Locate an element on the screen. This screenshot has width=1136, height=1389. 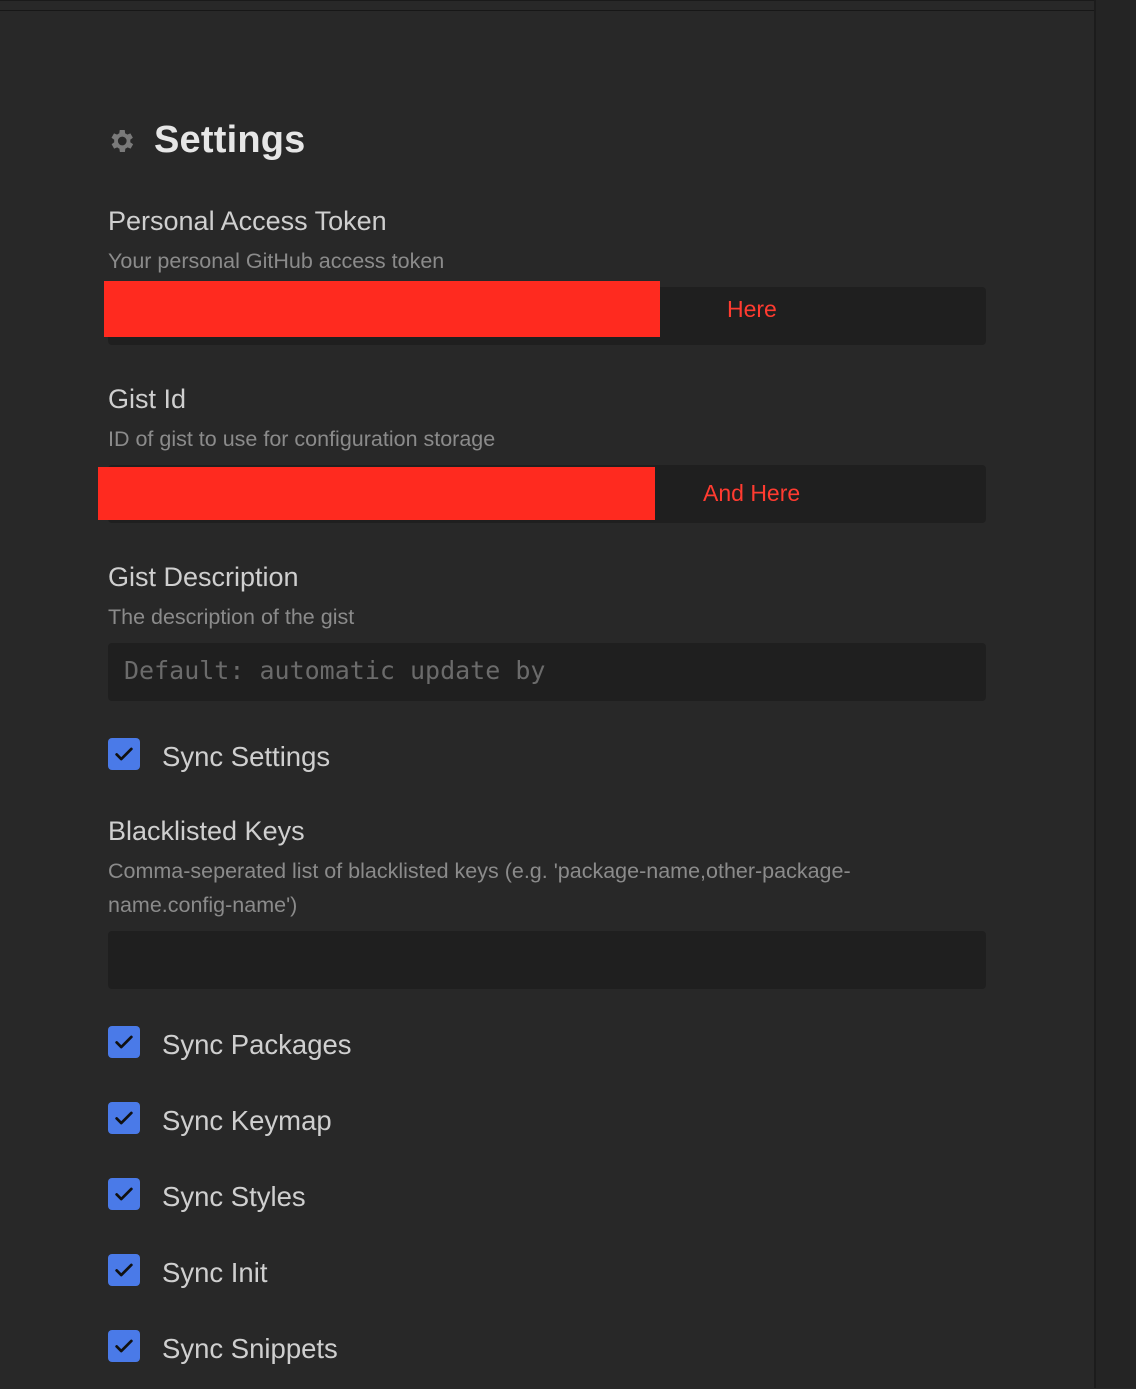
sync-snippets-label: Sync Snippets is located at coordinates (250, 1348).